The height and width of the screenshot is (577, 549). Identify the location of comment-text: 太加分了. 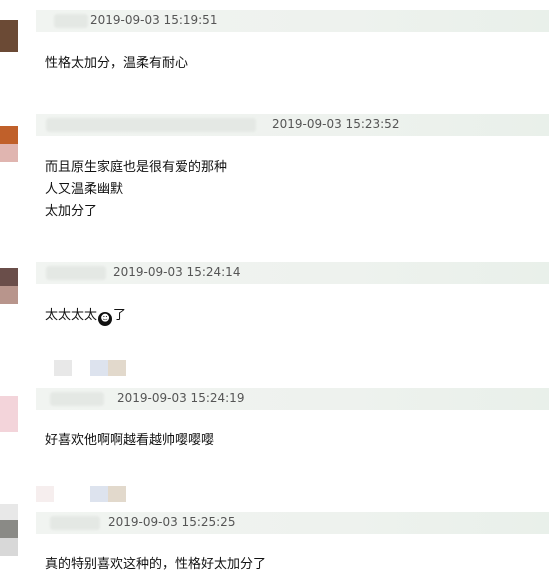
(71, 211).